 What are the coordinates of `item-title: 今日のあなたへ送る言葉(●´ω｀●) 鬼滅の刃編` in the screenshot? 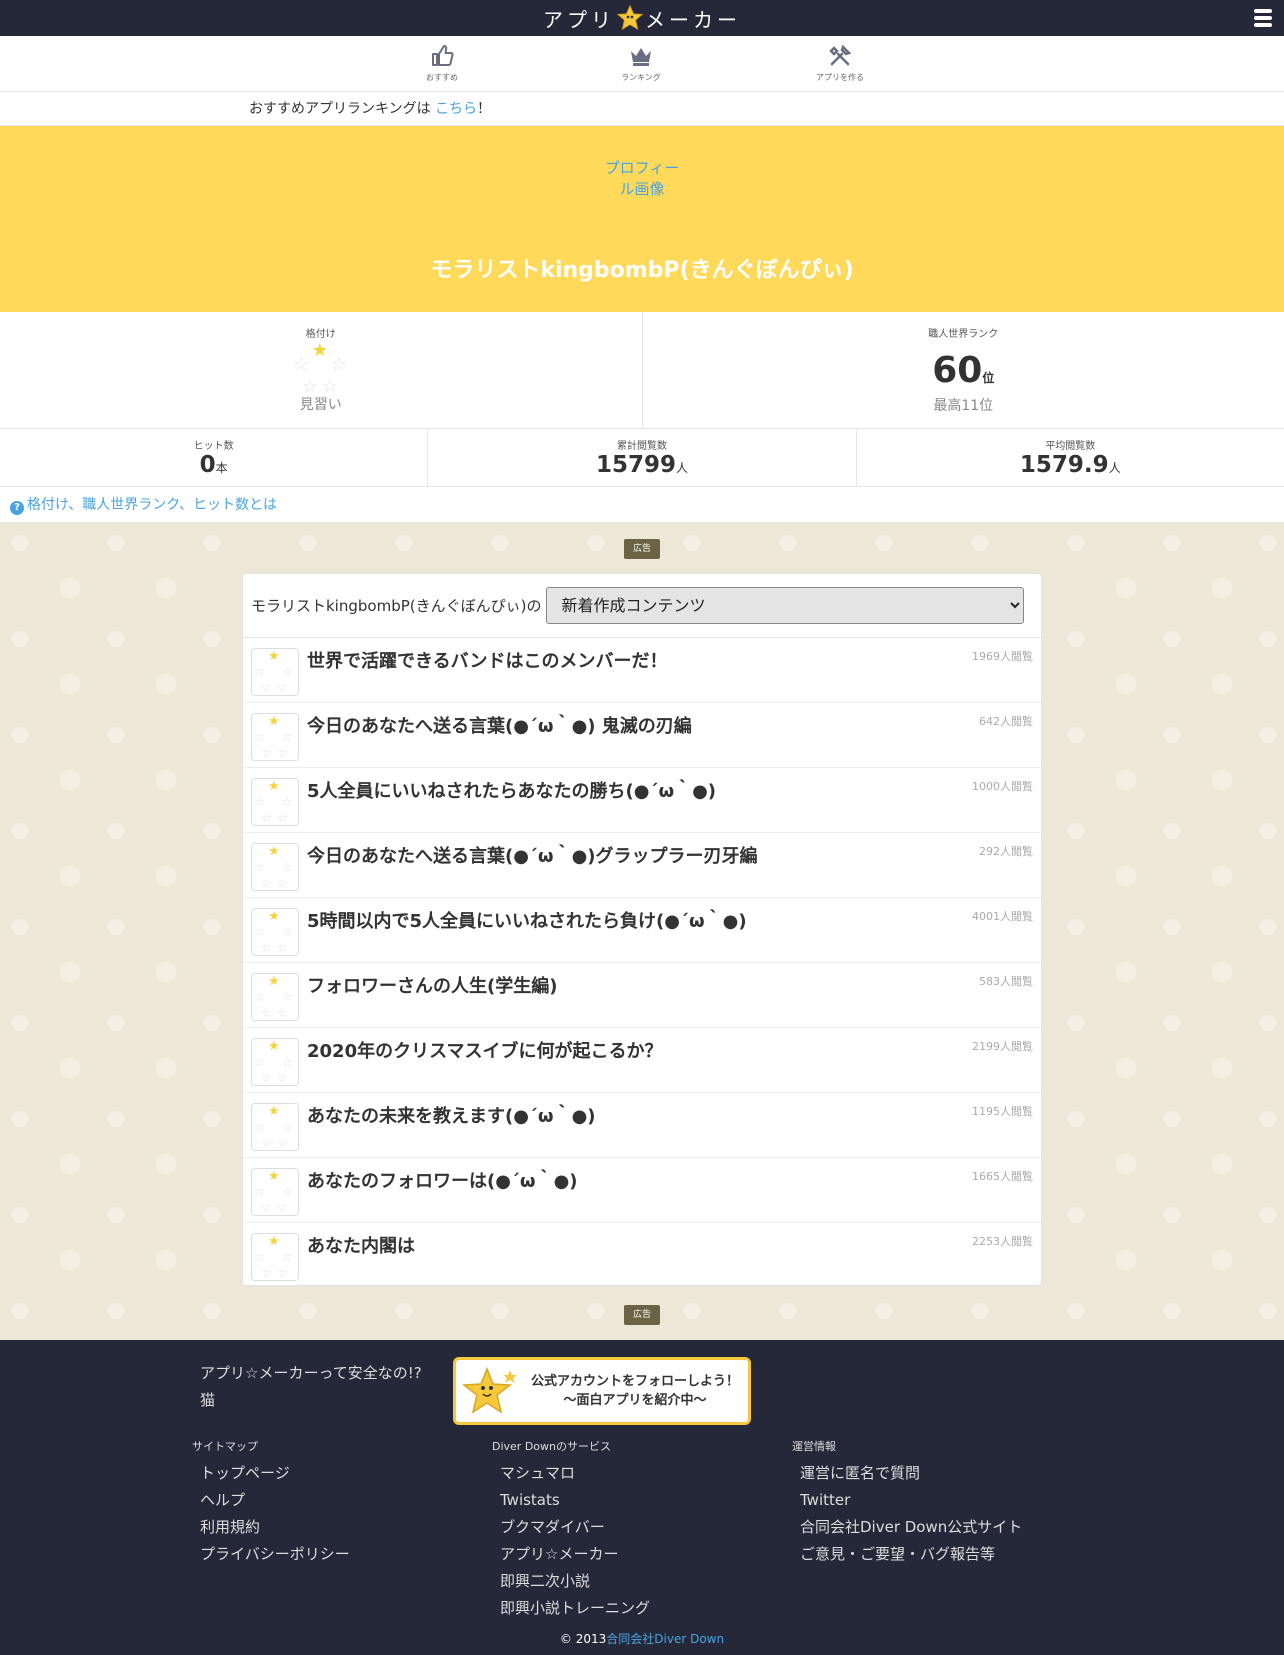 It's located at (499, 725).